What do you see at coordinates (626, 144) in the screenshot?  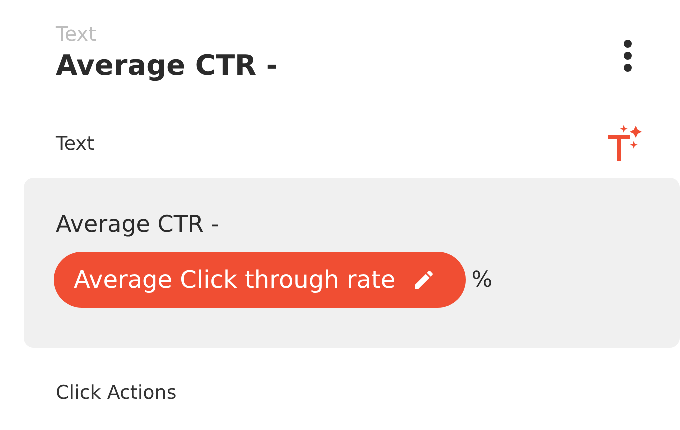 I see `magic-text-icon` at bounding box center [626, 144].